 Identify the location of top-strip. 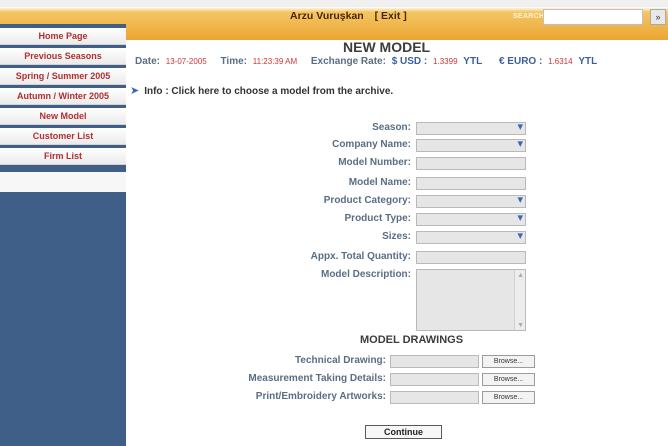
(334, 3).